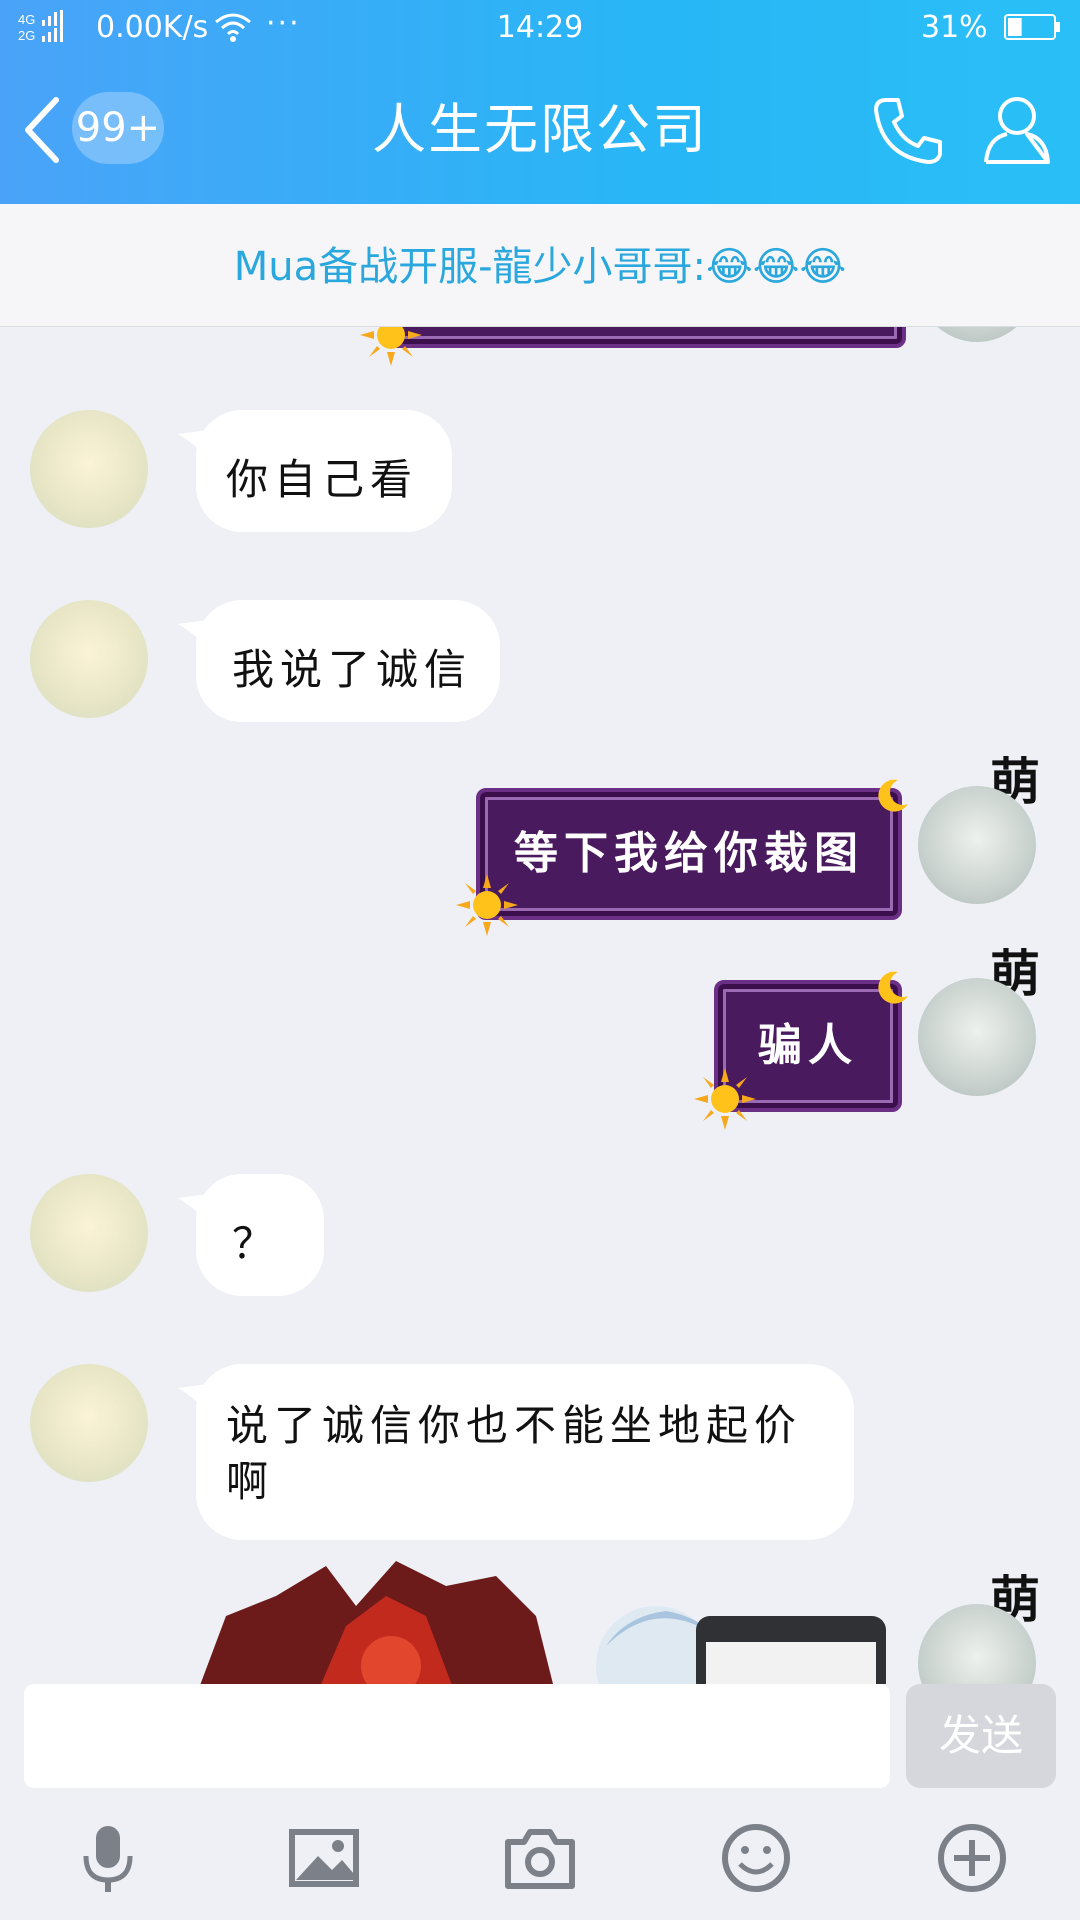  What do you see at coordinates (1017, 130) in the screenshot?
I see `profile-icon` at bounding box center [1017, 130].